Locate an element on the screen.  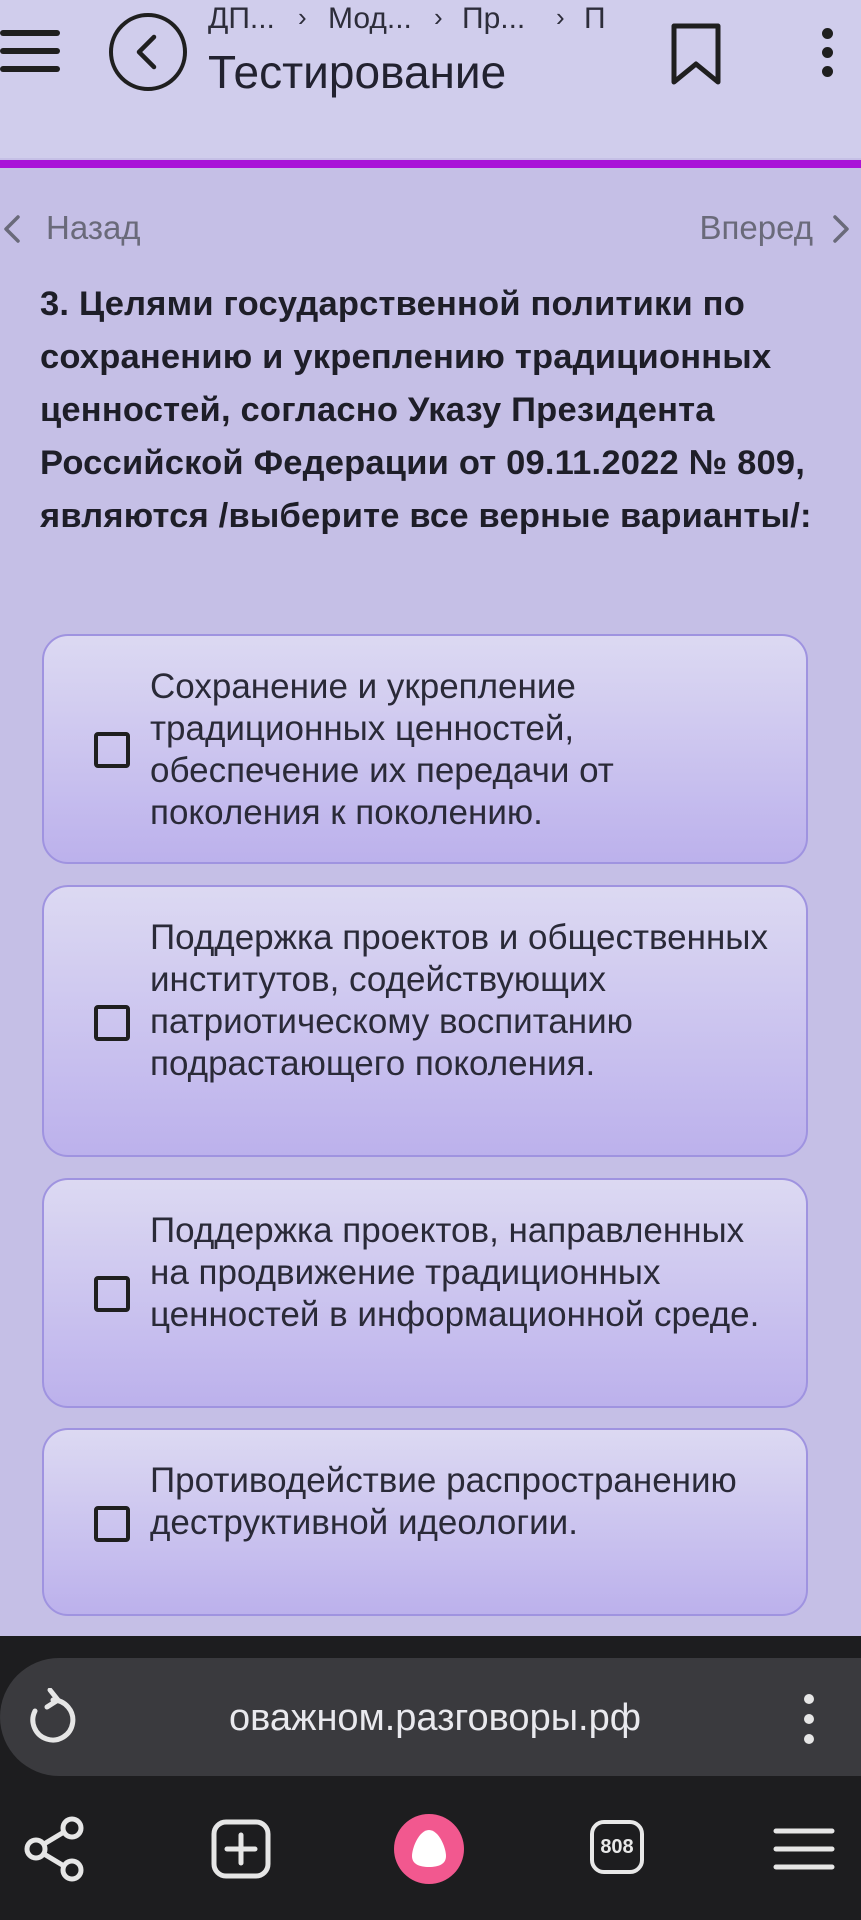
tabs-counter-button: 808 is located at coordinates (617, 1847).